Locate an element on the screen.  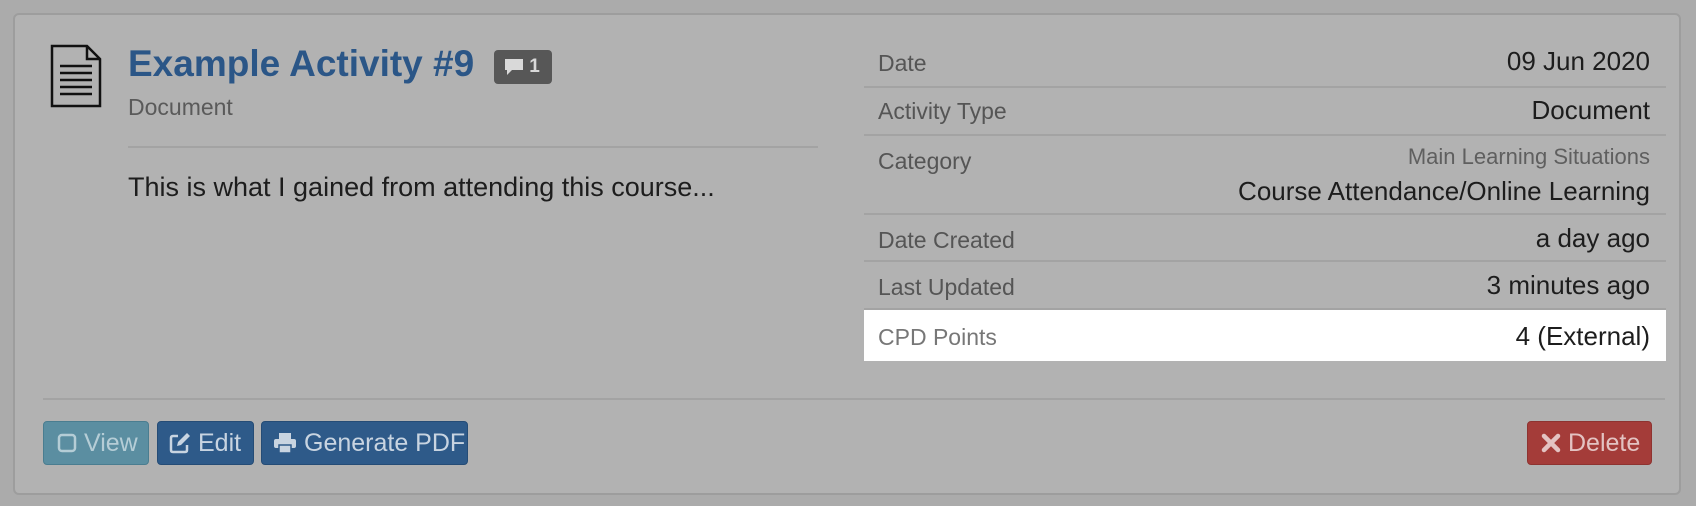
edit-button: Edit is located at coordinates (205, 443).